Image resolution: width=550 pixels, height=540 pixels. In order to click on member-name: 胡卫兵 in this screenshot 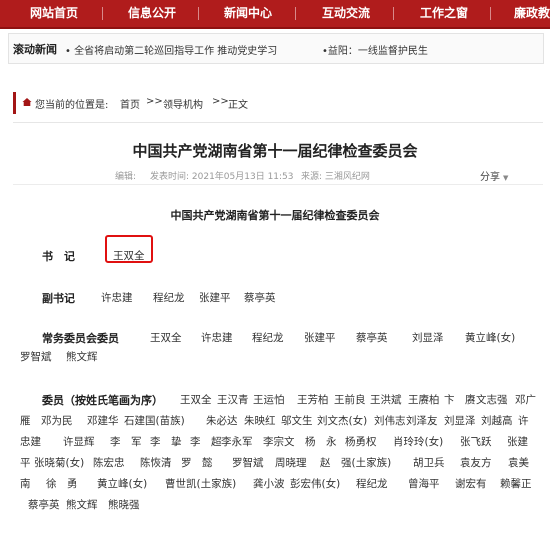, I will do `click(429, 463)`.